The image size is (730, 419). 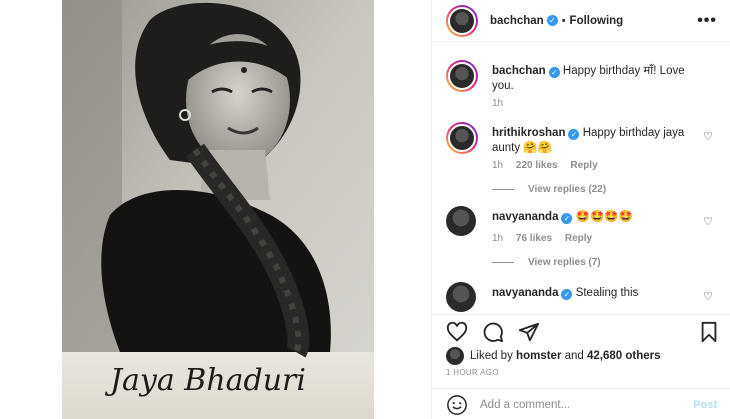 I want to click on post-header: bachchan ✓ • Following •••, so click(x=581, y=21).